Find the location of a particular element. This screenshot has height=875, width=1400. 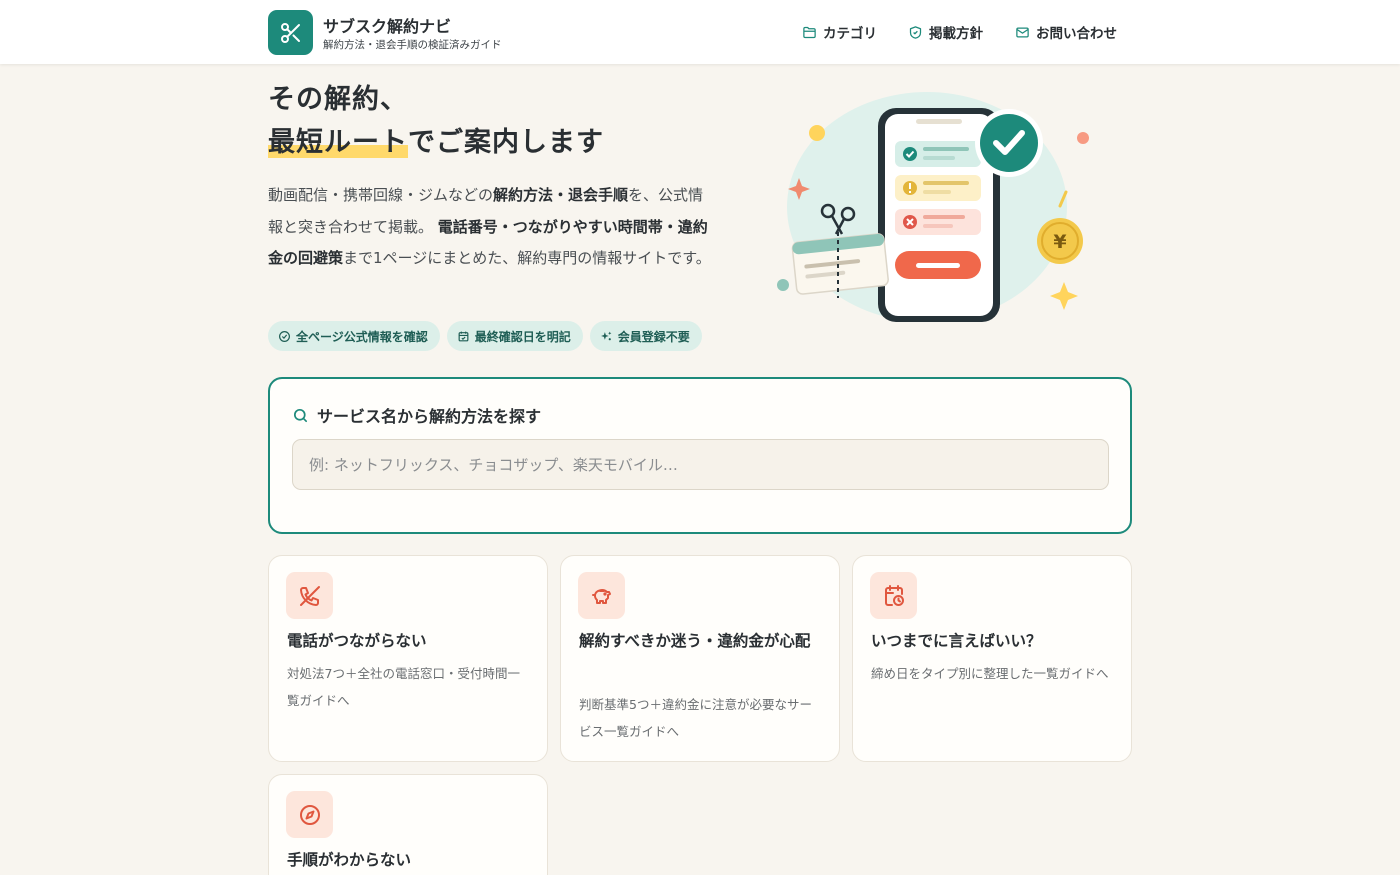

check-circle-icon is located at coordinates (284, 336).